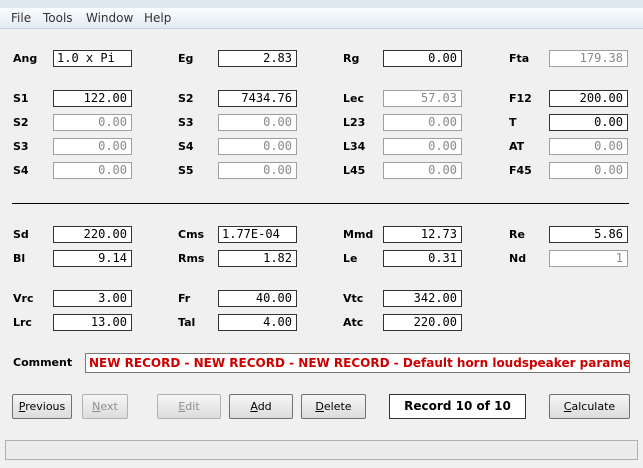 The width and height of the screenshot is (643, 468). What do you see at coordinates (191, 234) in the screenshot?
I see `label-cms: Cms` at bounding box center [191, 234].